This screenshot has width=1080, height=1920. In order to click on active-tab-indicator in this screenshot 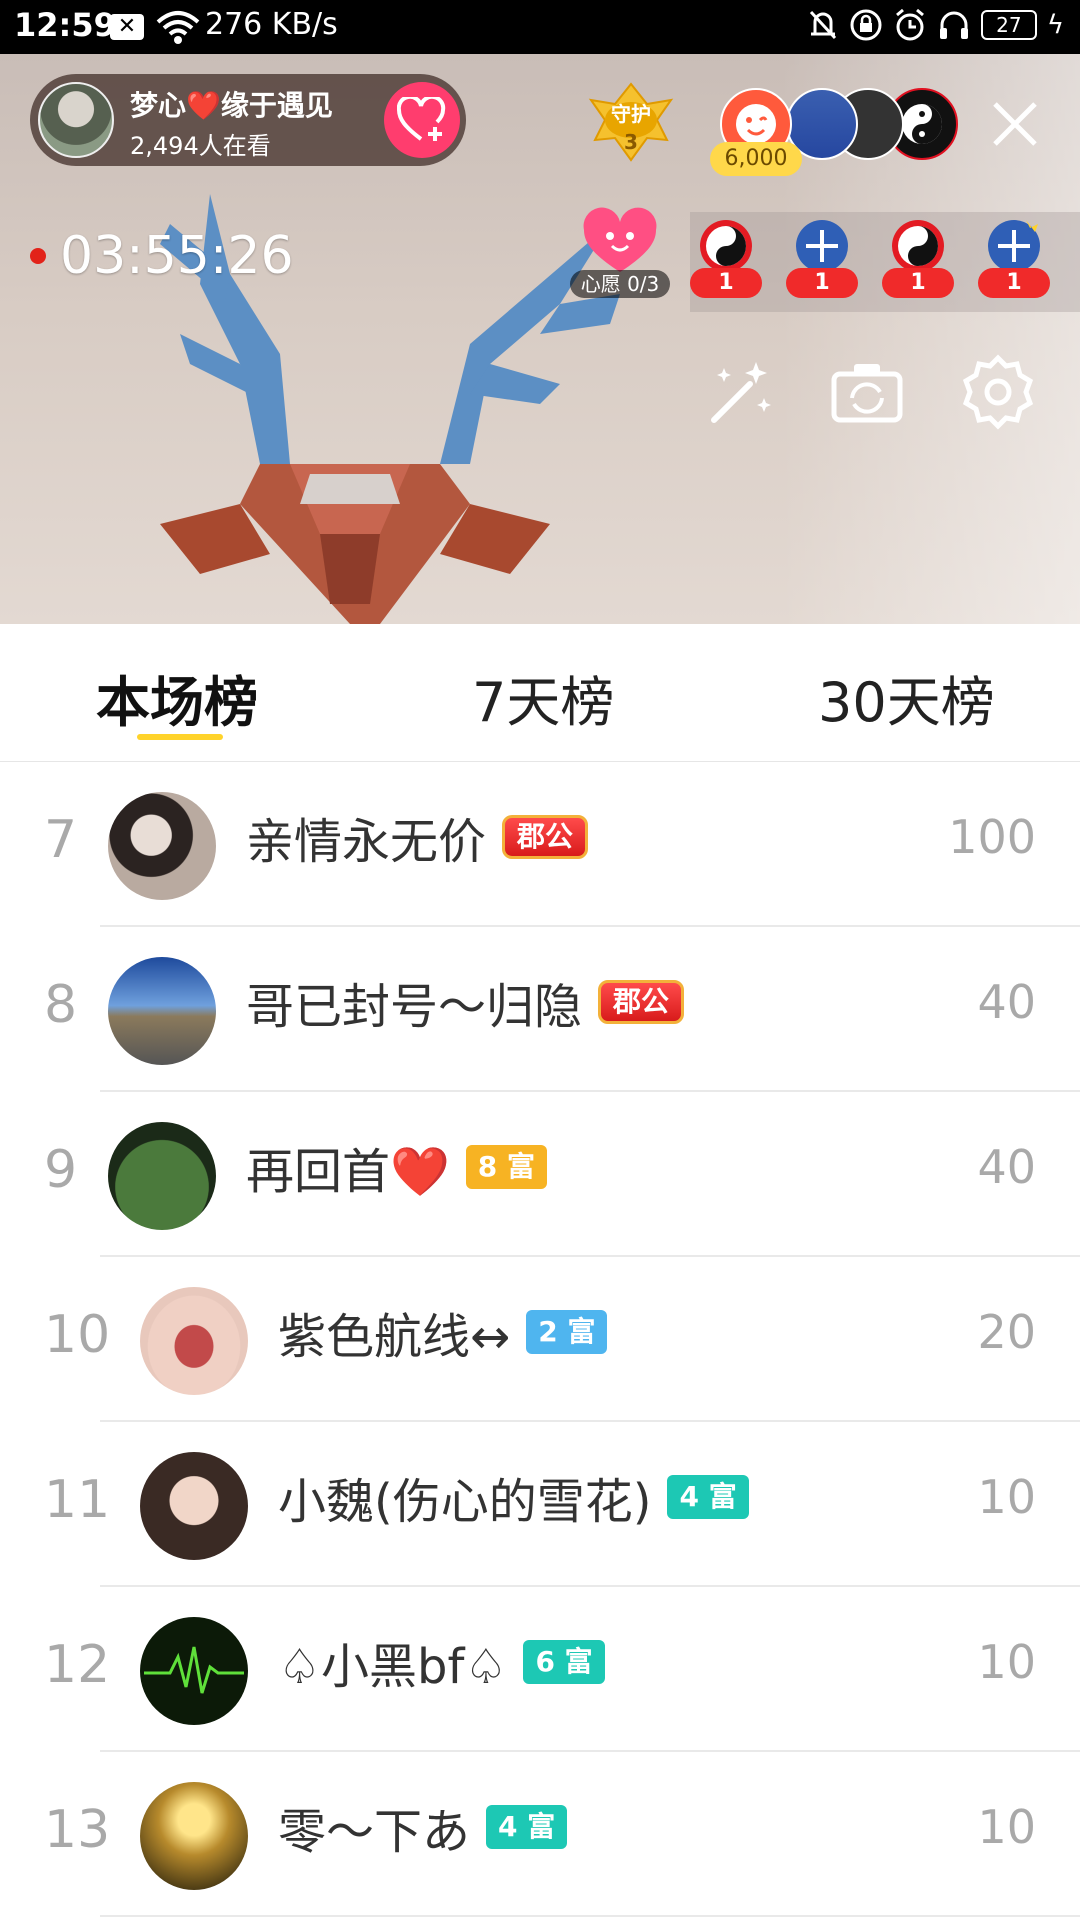, I will do `click(180, 737)`.